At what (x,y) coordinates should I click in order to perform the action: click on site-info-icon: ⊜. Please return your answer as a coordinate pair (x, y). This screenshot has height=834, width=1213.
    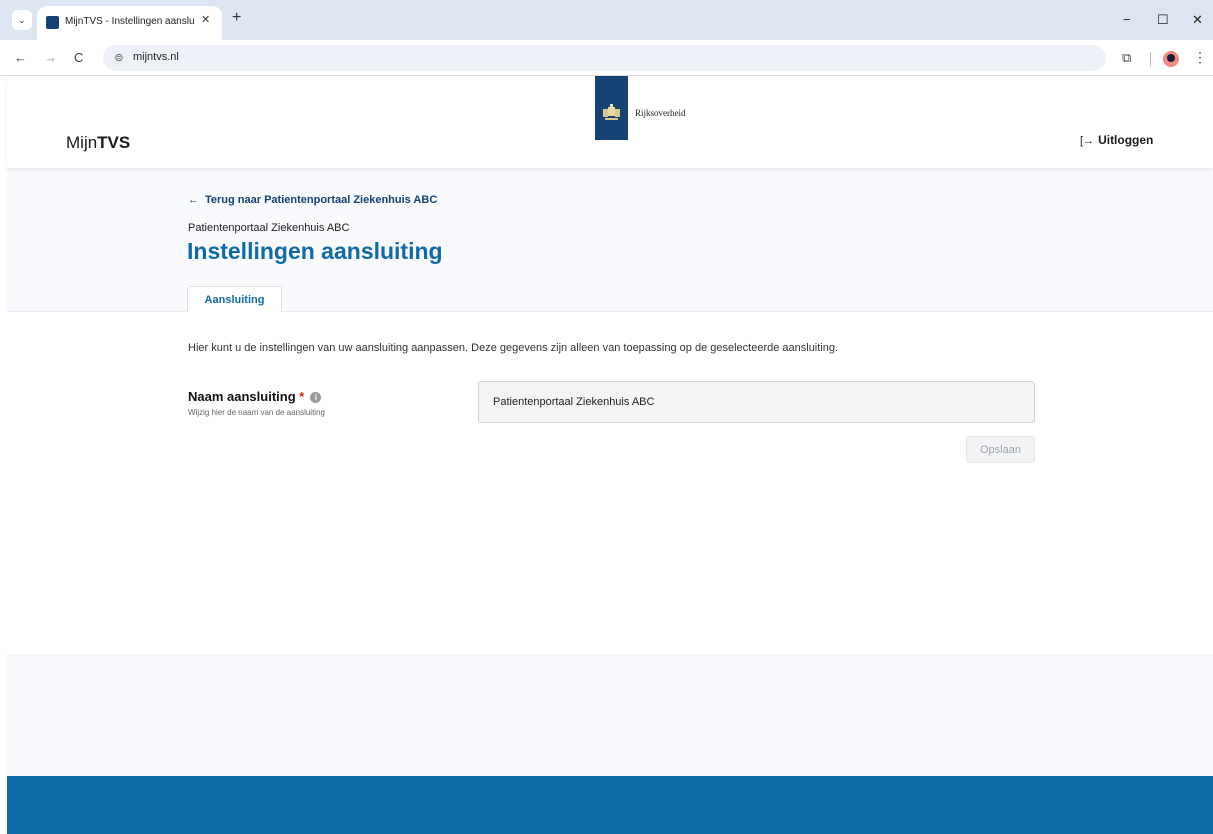
    Looking at the image, I should click on (119, 58).